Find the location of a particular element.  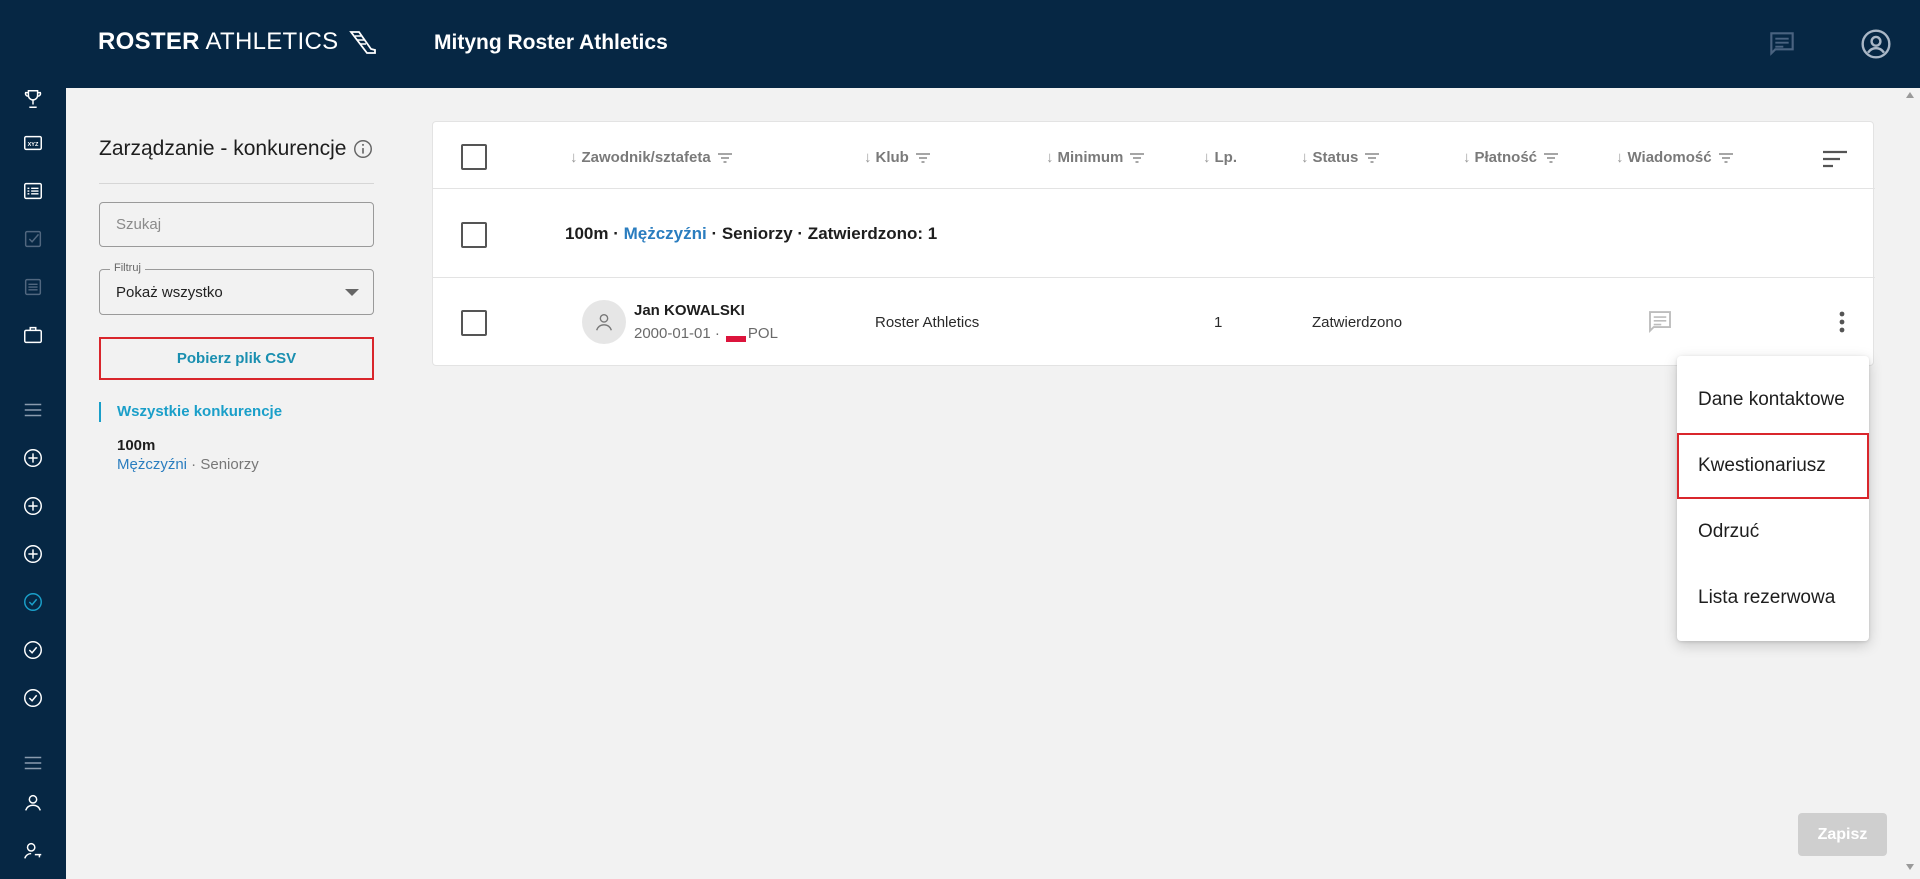

column-header-lp: ↓ Lp. is located at coordinates (1220, 157).